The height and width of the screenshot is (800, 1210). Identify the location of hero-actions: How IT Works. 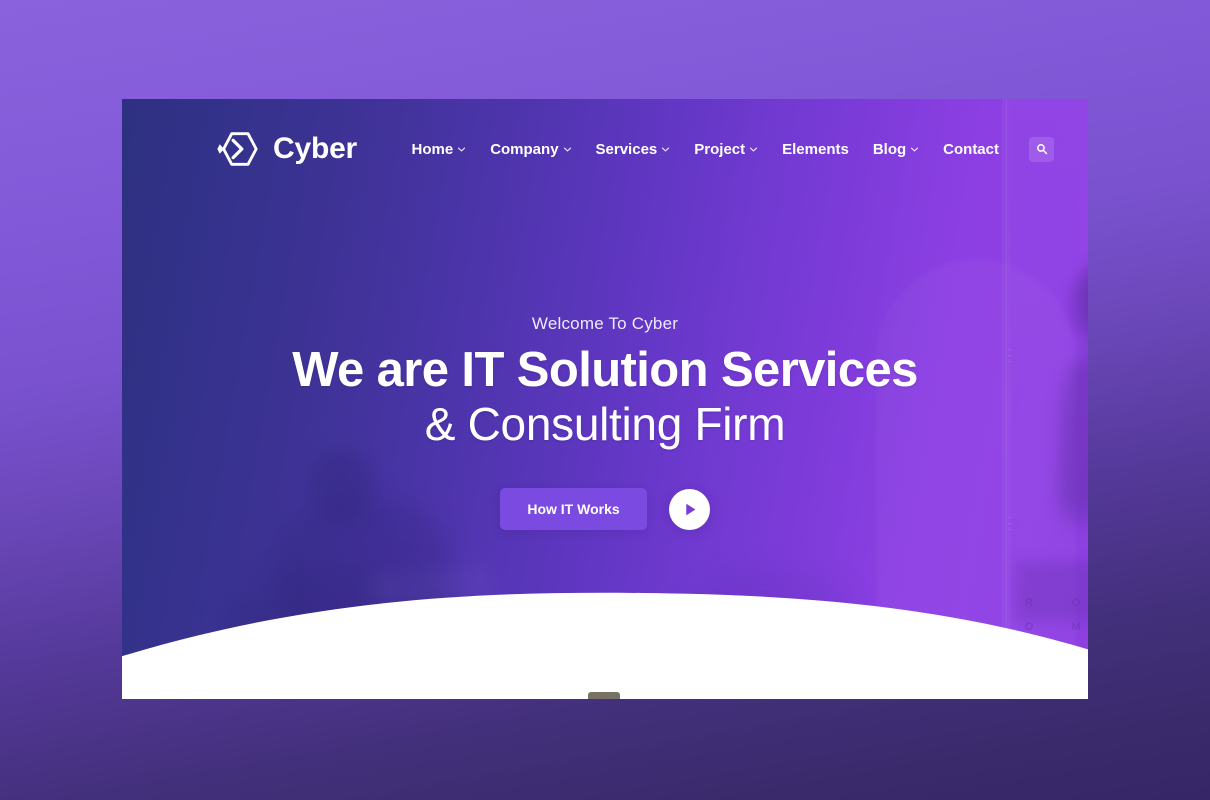
(605, 509).